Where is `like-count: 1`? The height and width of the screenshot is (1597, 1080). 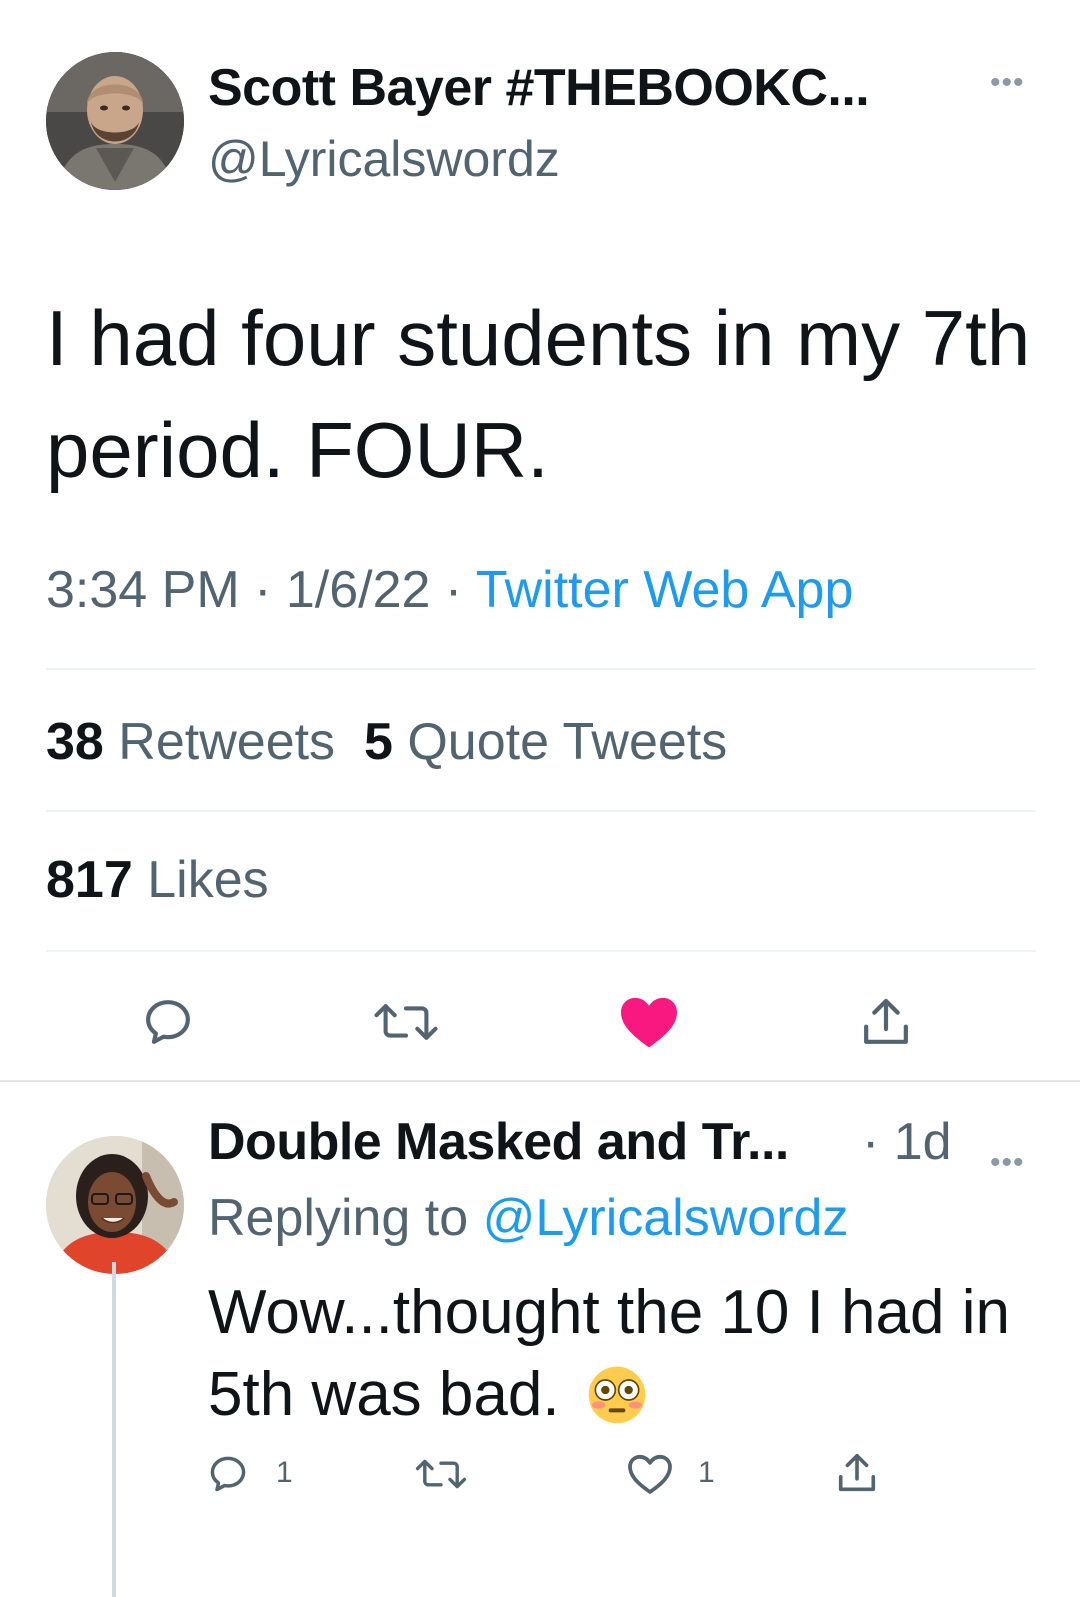 like-count: 1 is located at coordinates (706, 1472).